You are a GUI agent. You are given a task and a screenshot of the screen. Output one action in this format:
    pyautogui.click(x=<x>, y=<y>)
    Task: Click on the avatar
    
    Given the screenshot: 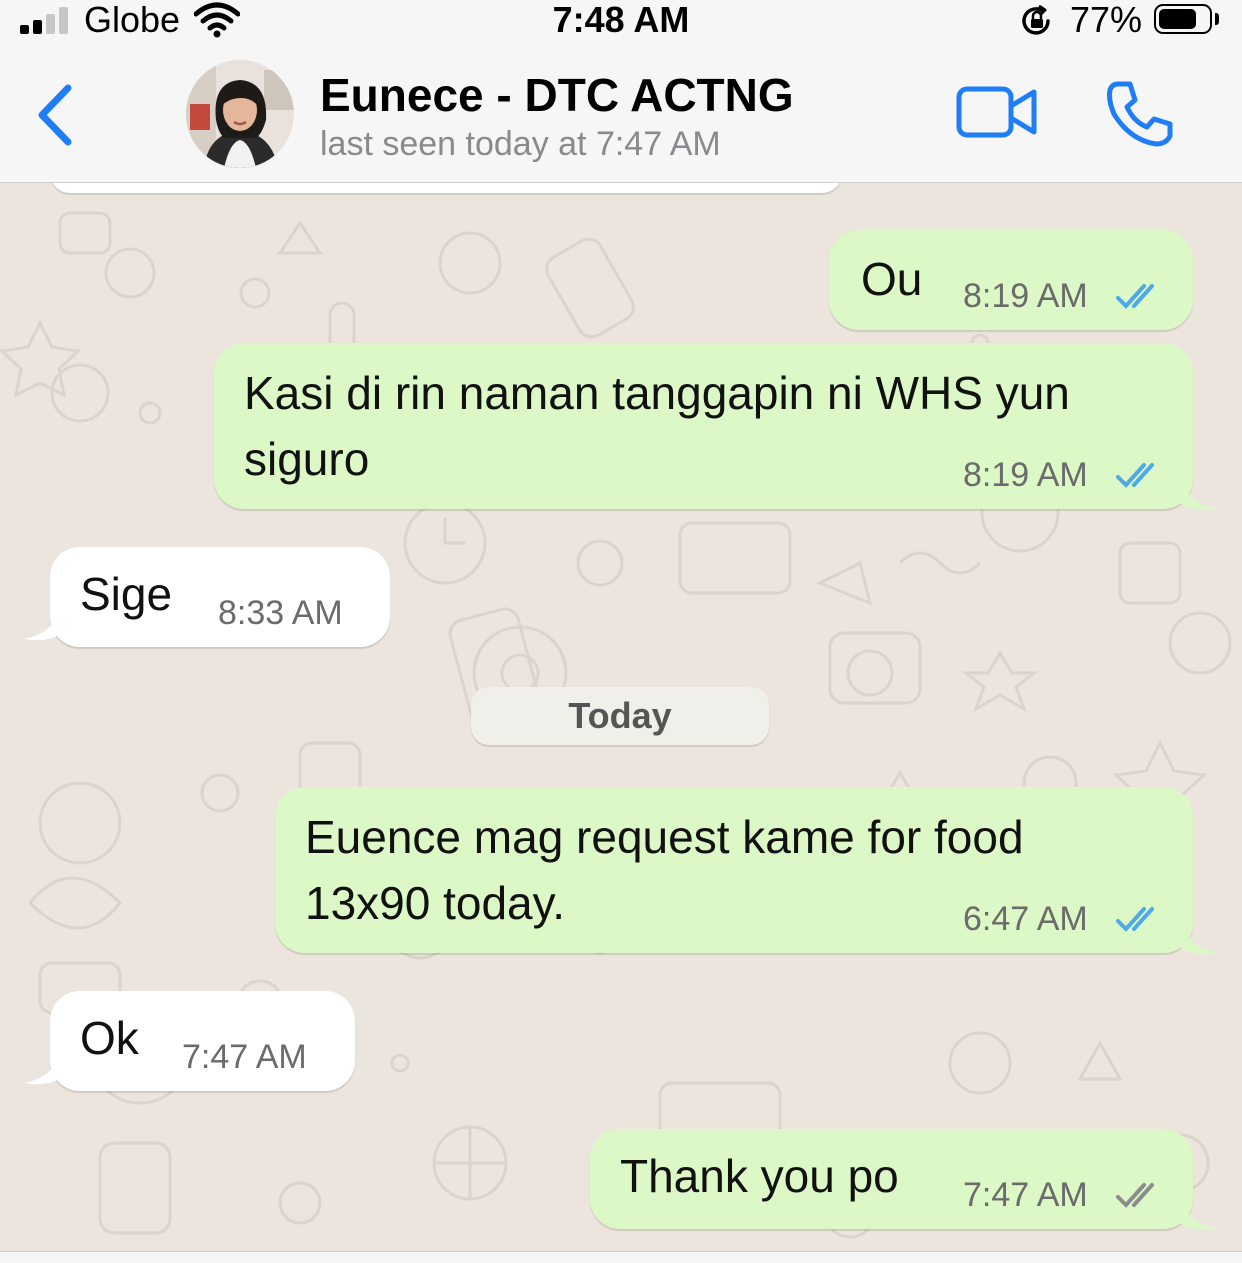 What is the action you would take?
    pyautogui.click(x=240, y=114)
    